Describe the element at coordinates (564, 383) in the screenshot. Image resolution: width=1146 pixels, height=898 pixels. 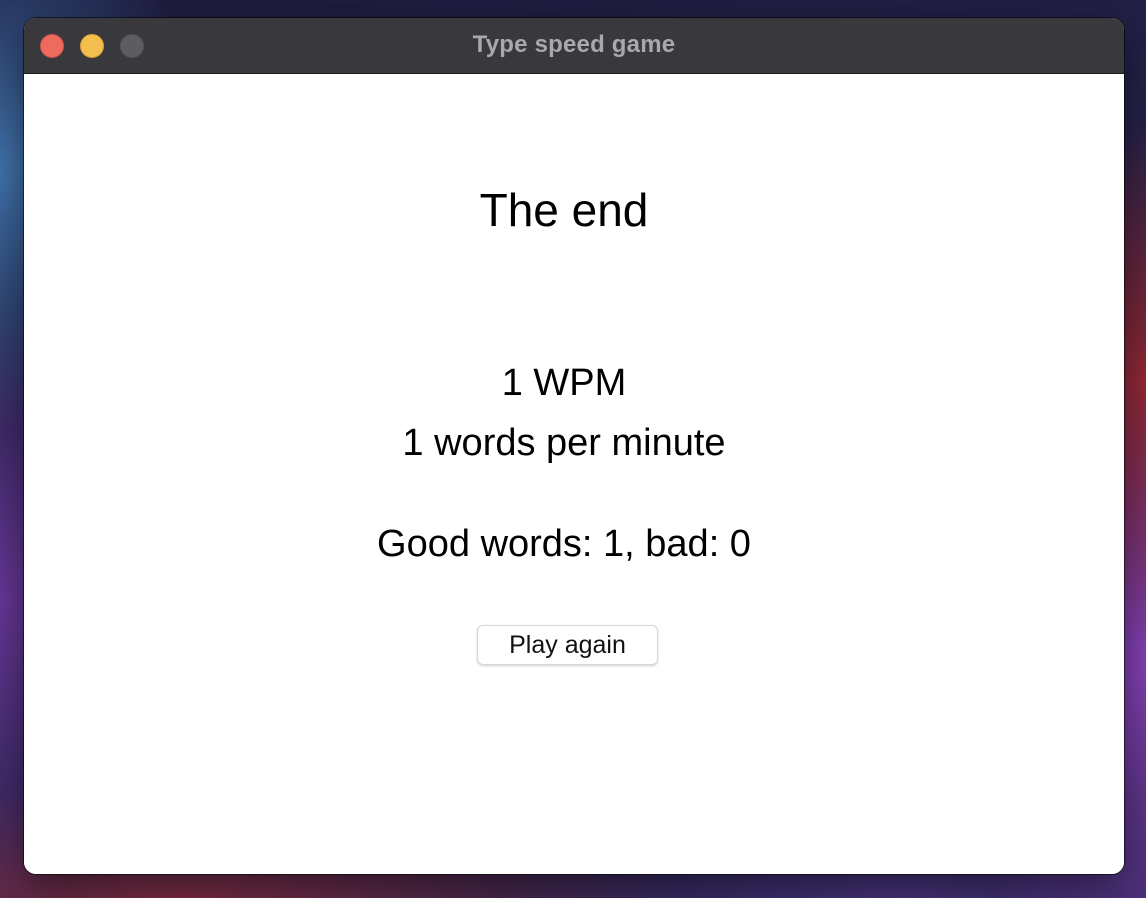
I see `wpm-result: 1 WPM` at that location.